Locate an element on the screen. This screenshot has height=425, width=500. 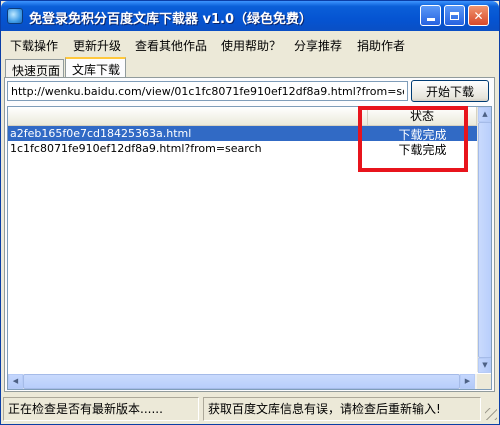
status-highlight-annotation is located at coordinates (413, 139).